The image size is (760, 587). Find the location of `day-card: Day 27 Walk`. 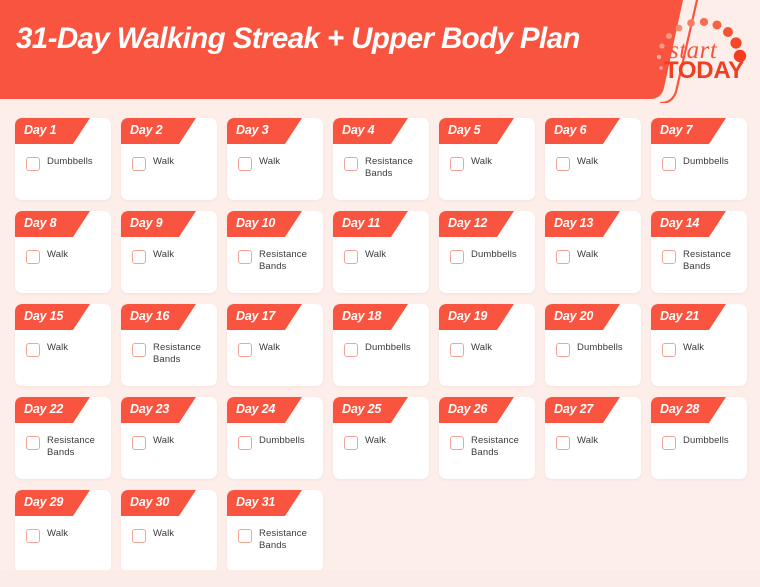

day-card: Day 27 Walk is located at coordinates (593, 438).